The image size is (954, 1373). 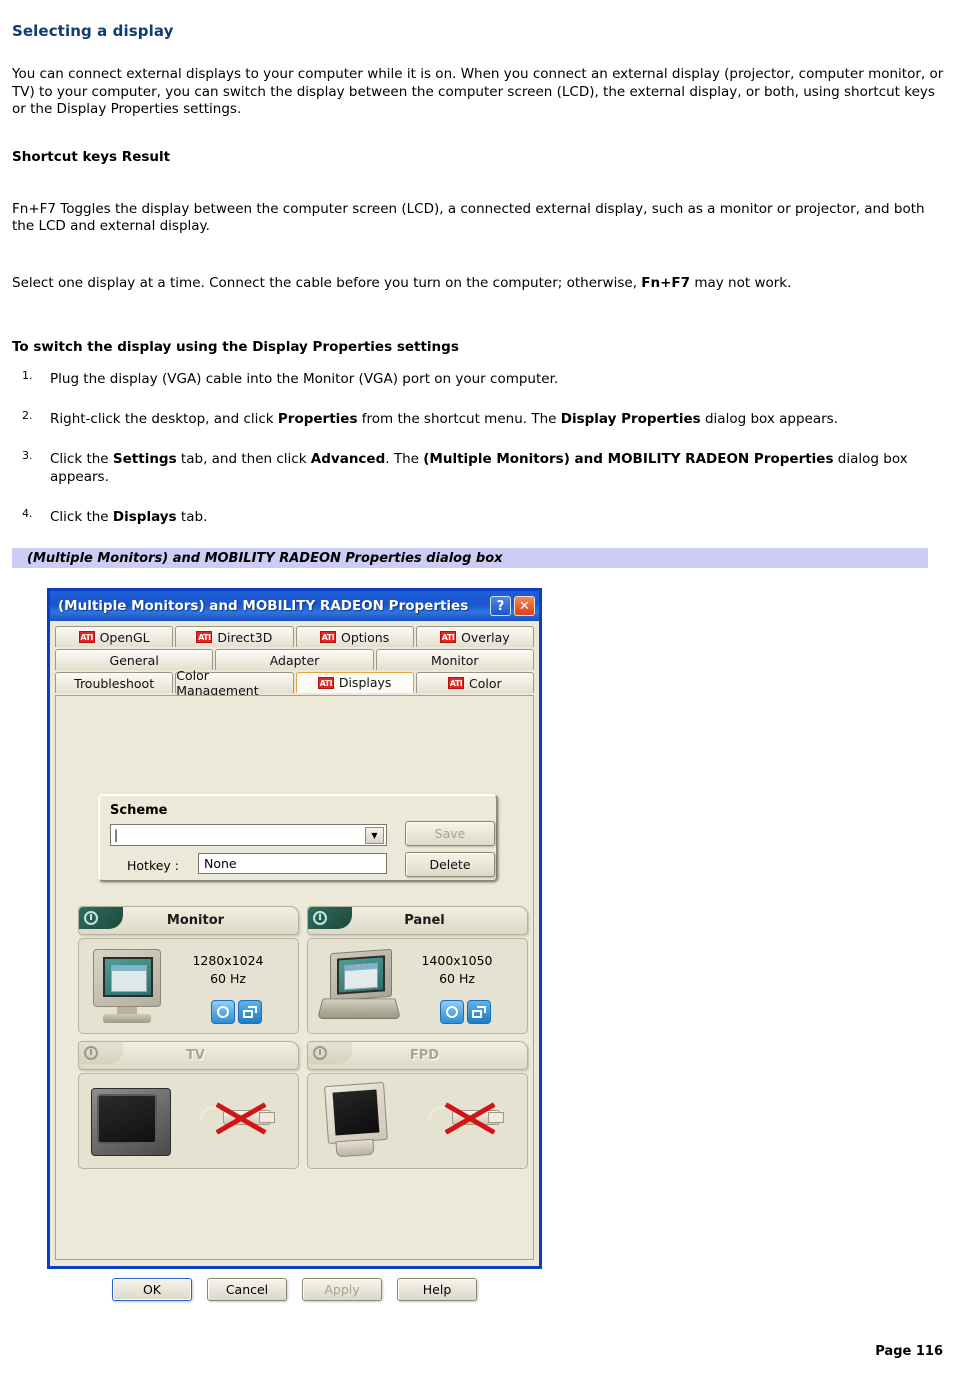 I want to click on crt-monitor-icon, so click(x=128, y=987).